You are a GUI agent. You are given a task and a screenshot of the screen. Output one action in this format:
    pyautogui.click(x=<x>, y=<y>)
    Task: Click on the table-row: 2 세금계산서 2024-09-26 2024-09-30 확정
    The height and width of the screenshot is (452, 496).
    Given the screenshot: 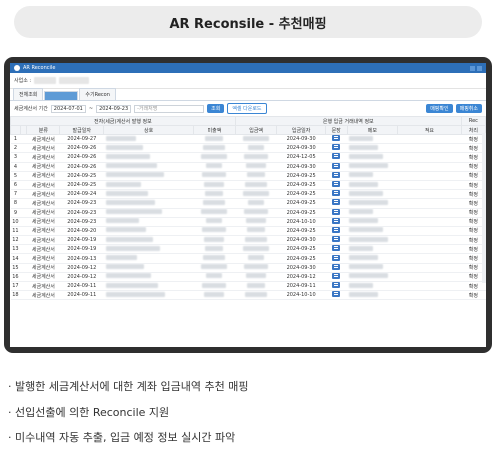 What is the action you would take?
    pyautogui.click(x=248, y=148)
    